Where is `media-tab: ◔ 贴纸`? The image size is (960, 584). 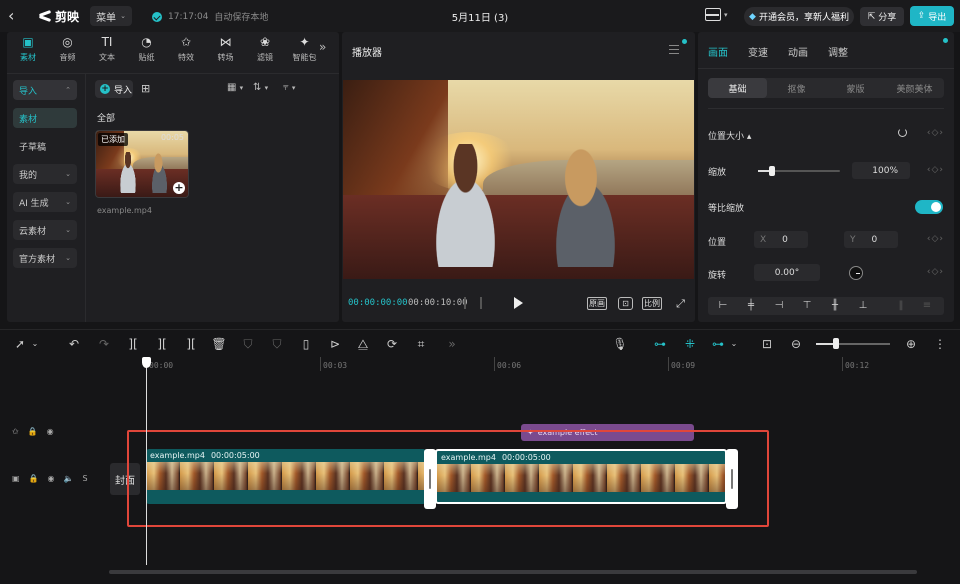 media-tab: ◔ 贴纸 is located at coordinates (147, 51).